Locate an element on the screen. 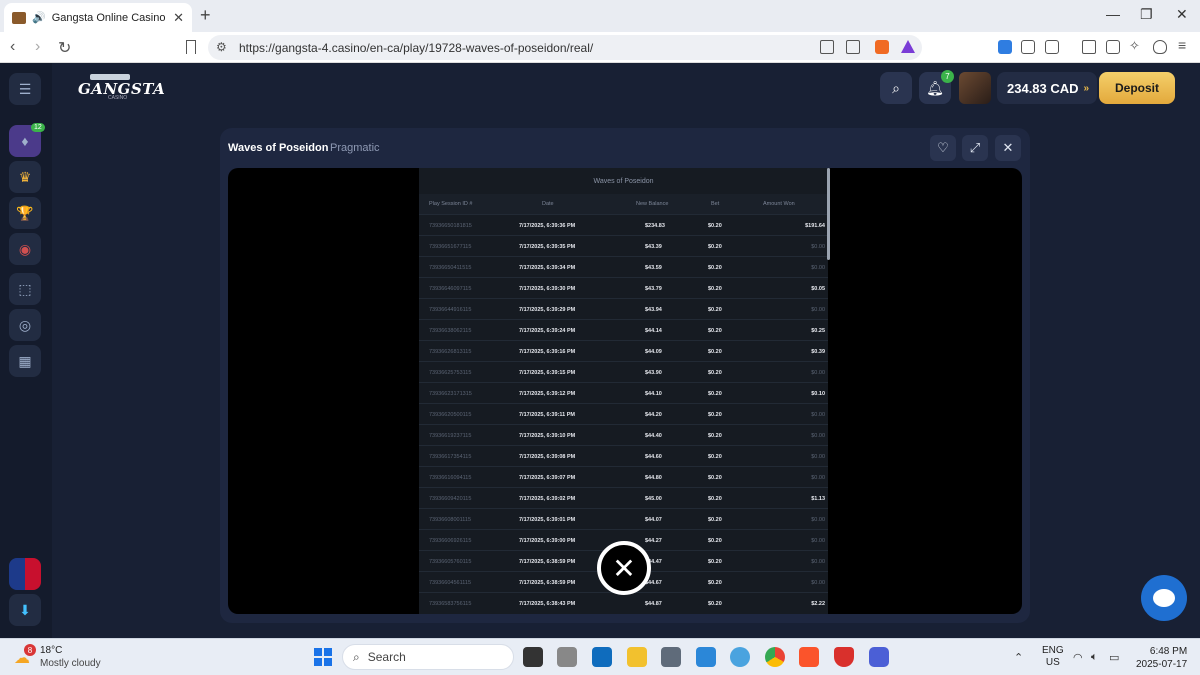 The width and height of the screenshot is (1200, 675). wallet-icon is located at coordinates (1113, 47).